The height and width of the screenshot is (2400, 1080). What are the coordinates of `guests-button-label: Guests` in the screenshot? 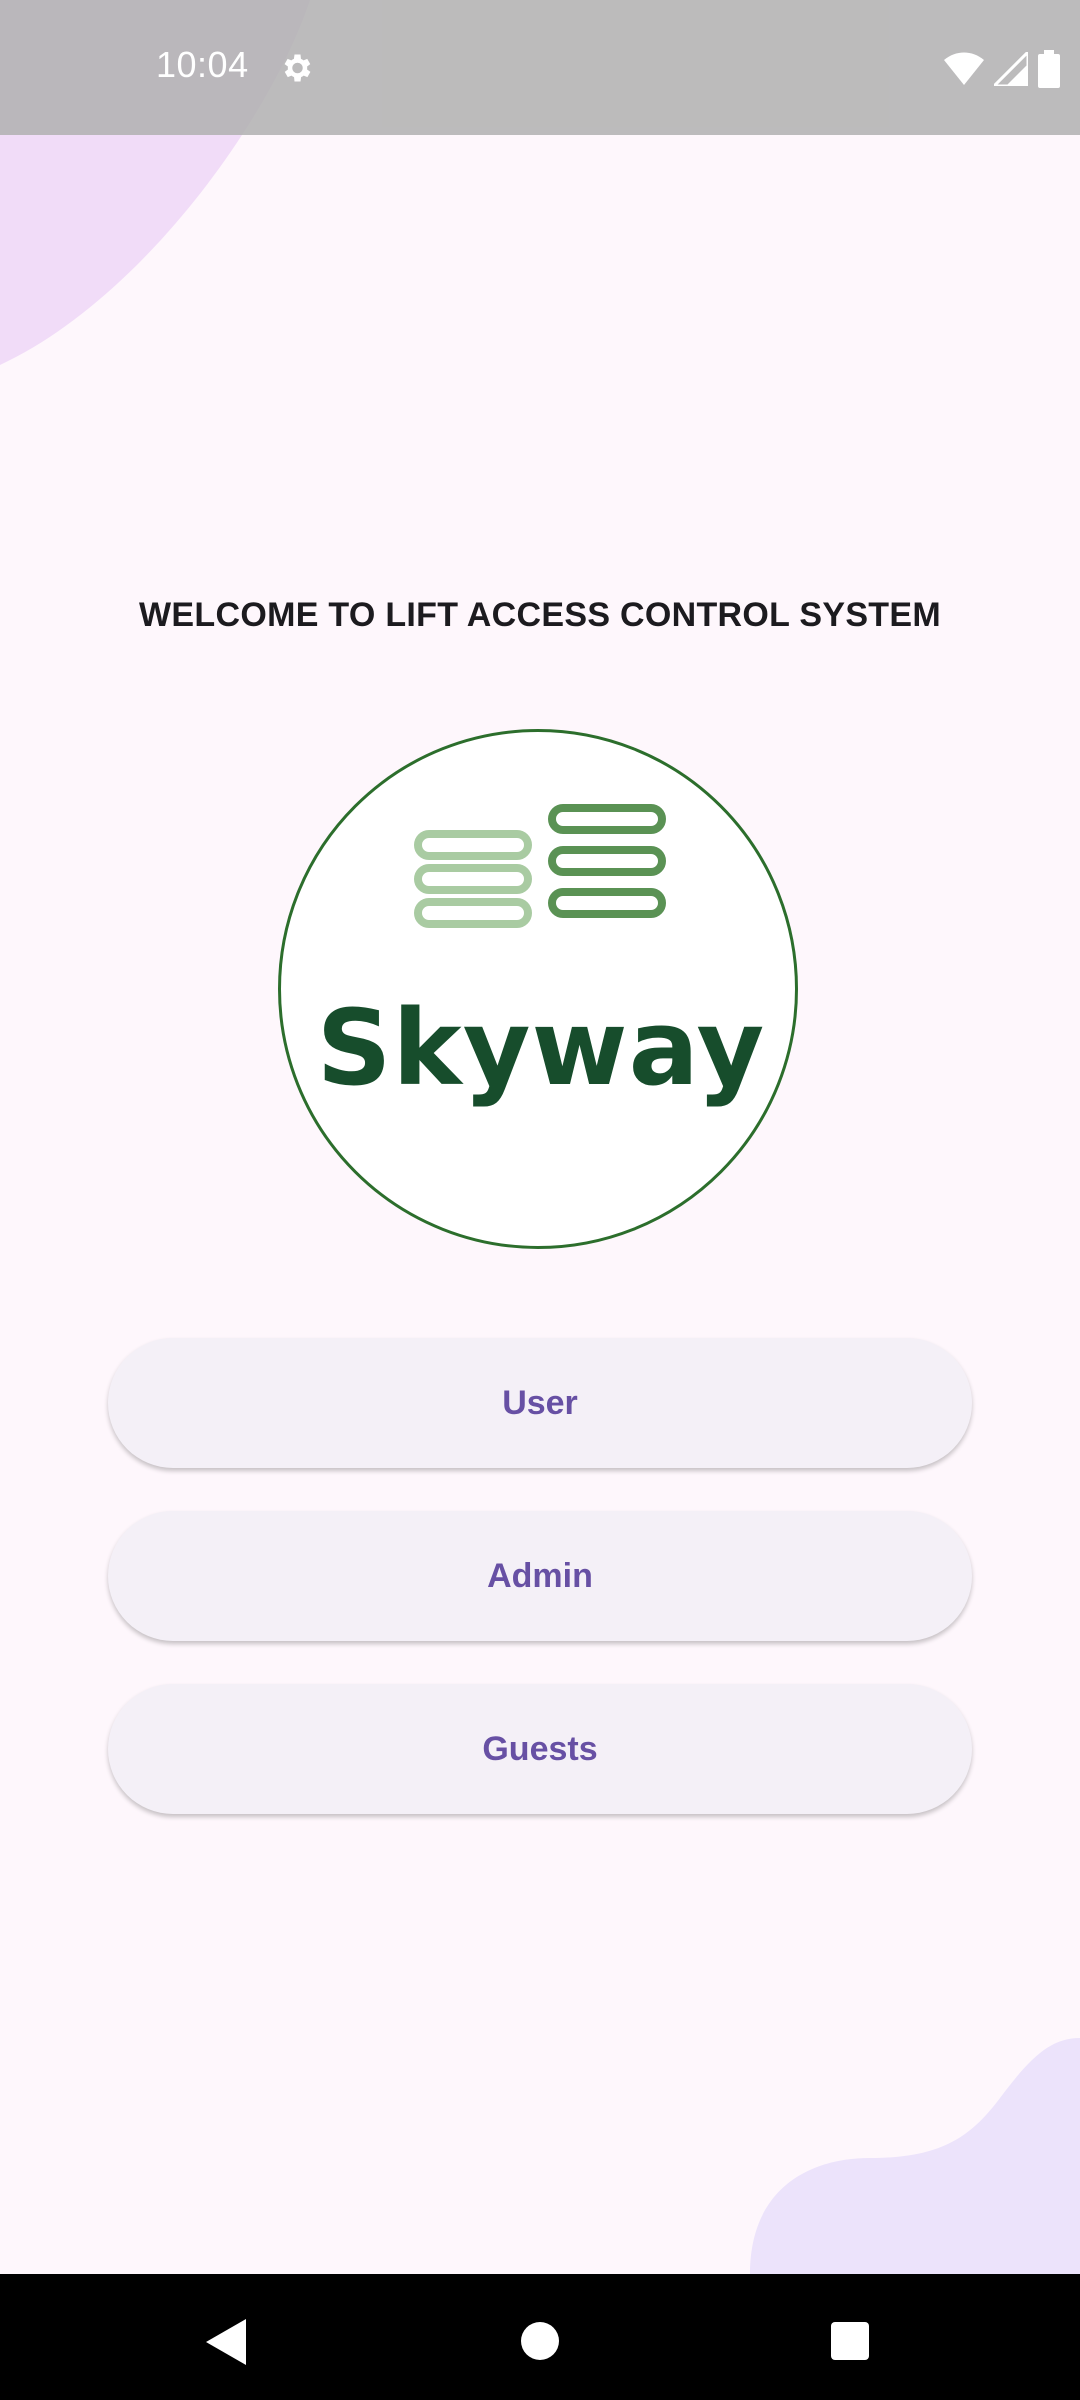 It's located at (540, 1748).